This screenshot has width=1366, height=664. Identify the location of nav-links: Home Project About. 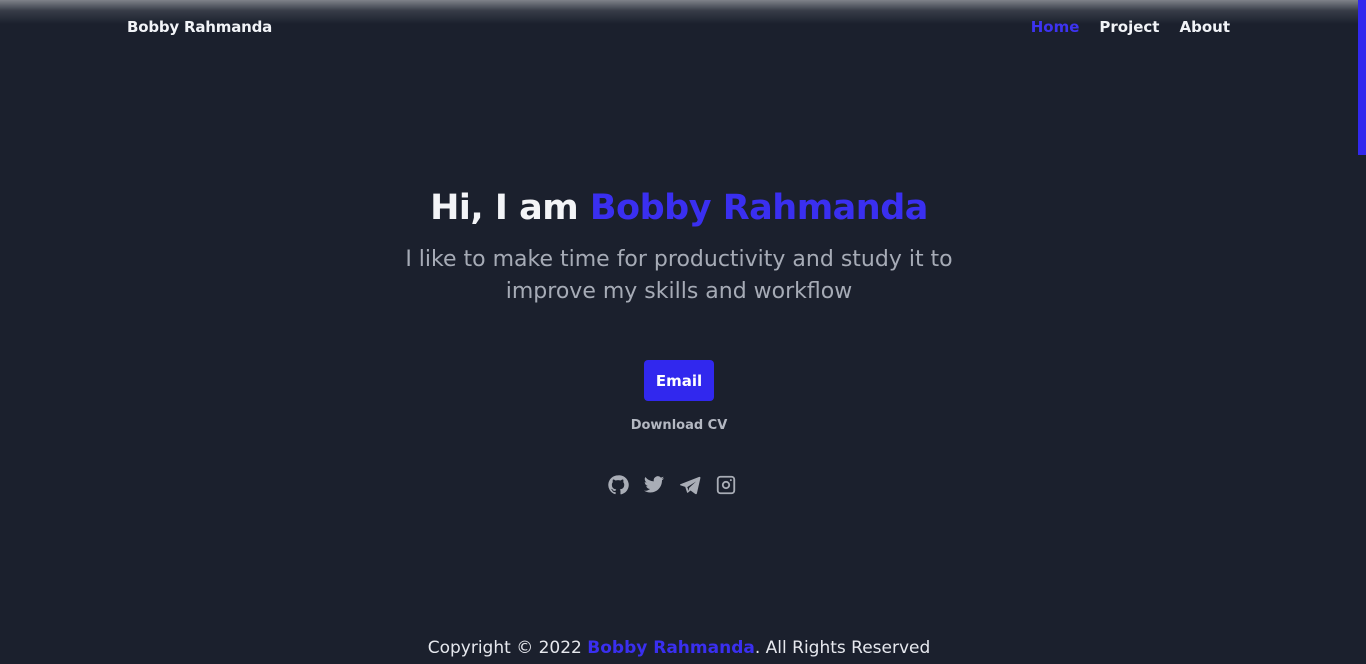
(1130, 27).